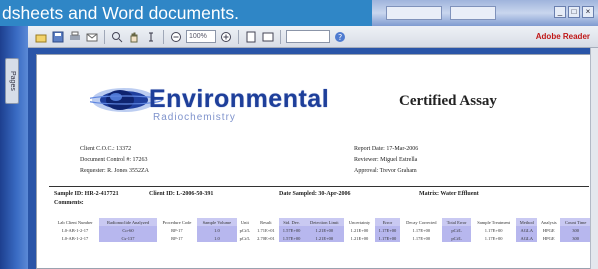 The height and width of the screenshot is (269, 598). Describe the element at coordinates (244, 222) in the screenshot. I see `table-header: Unit` at that location.